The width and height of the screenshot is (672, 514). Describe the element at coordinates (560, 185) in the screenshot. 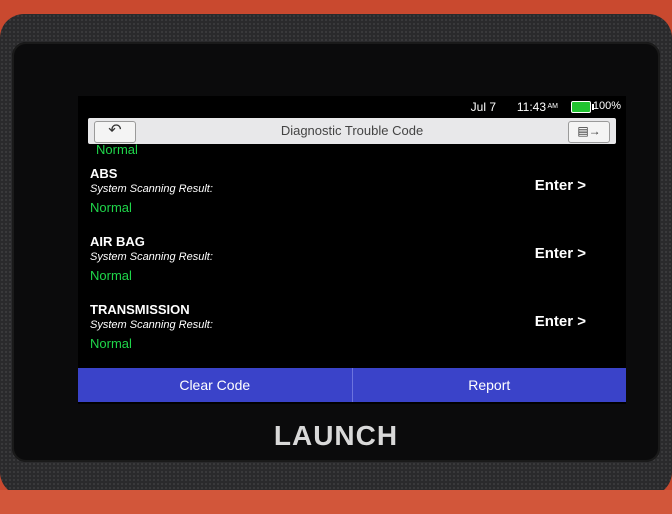

I see `enter-button-abs: Enter >` at that location.